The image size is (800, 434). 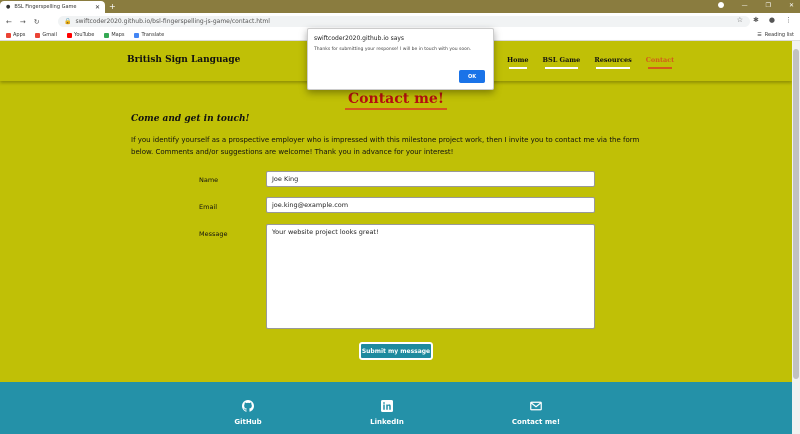 What do you see at coordinates (788, 20) in the screenshot?
I see `menu-icon: ⋮` at bounding box center [788, 20].